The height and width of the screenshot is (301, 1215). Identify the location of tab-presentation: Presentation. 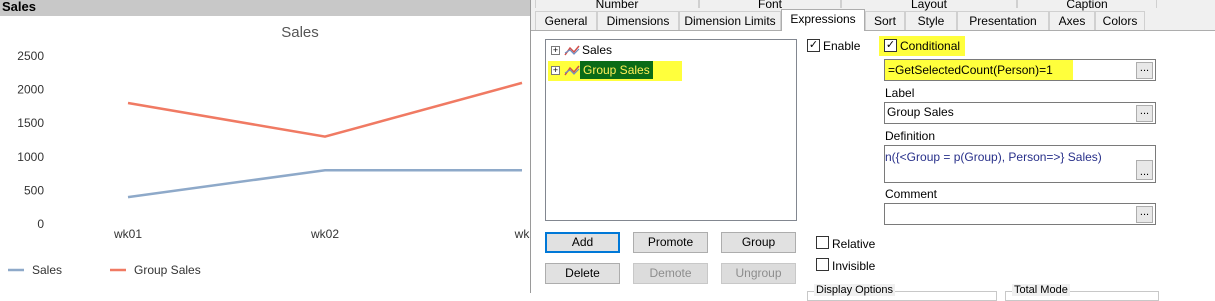
(1003, 20).